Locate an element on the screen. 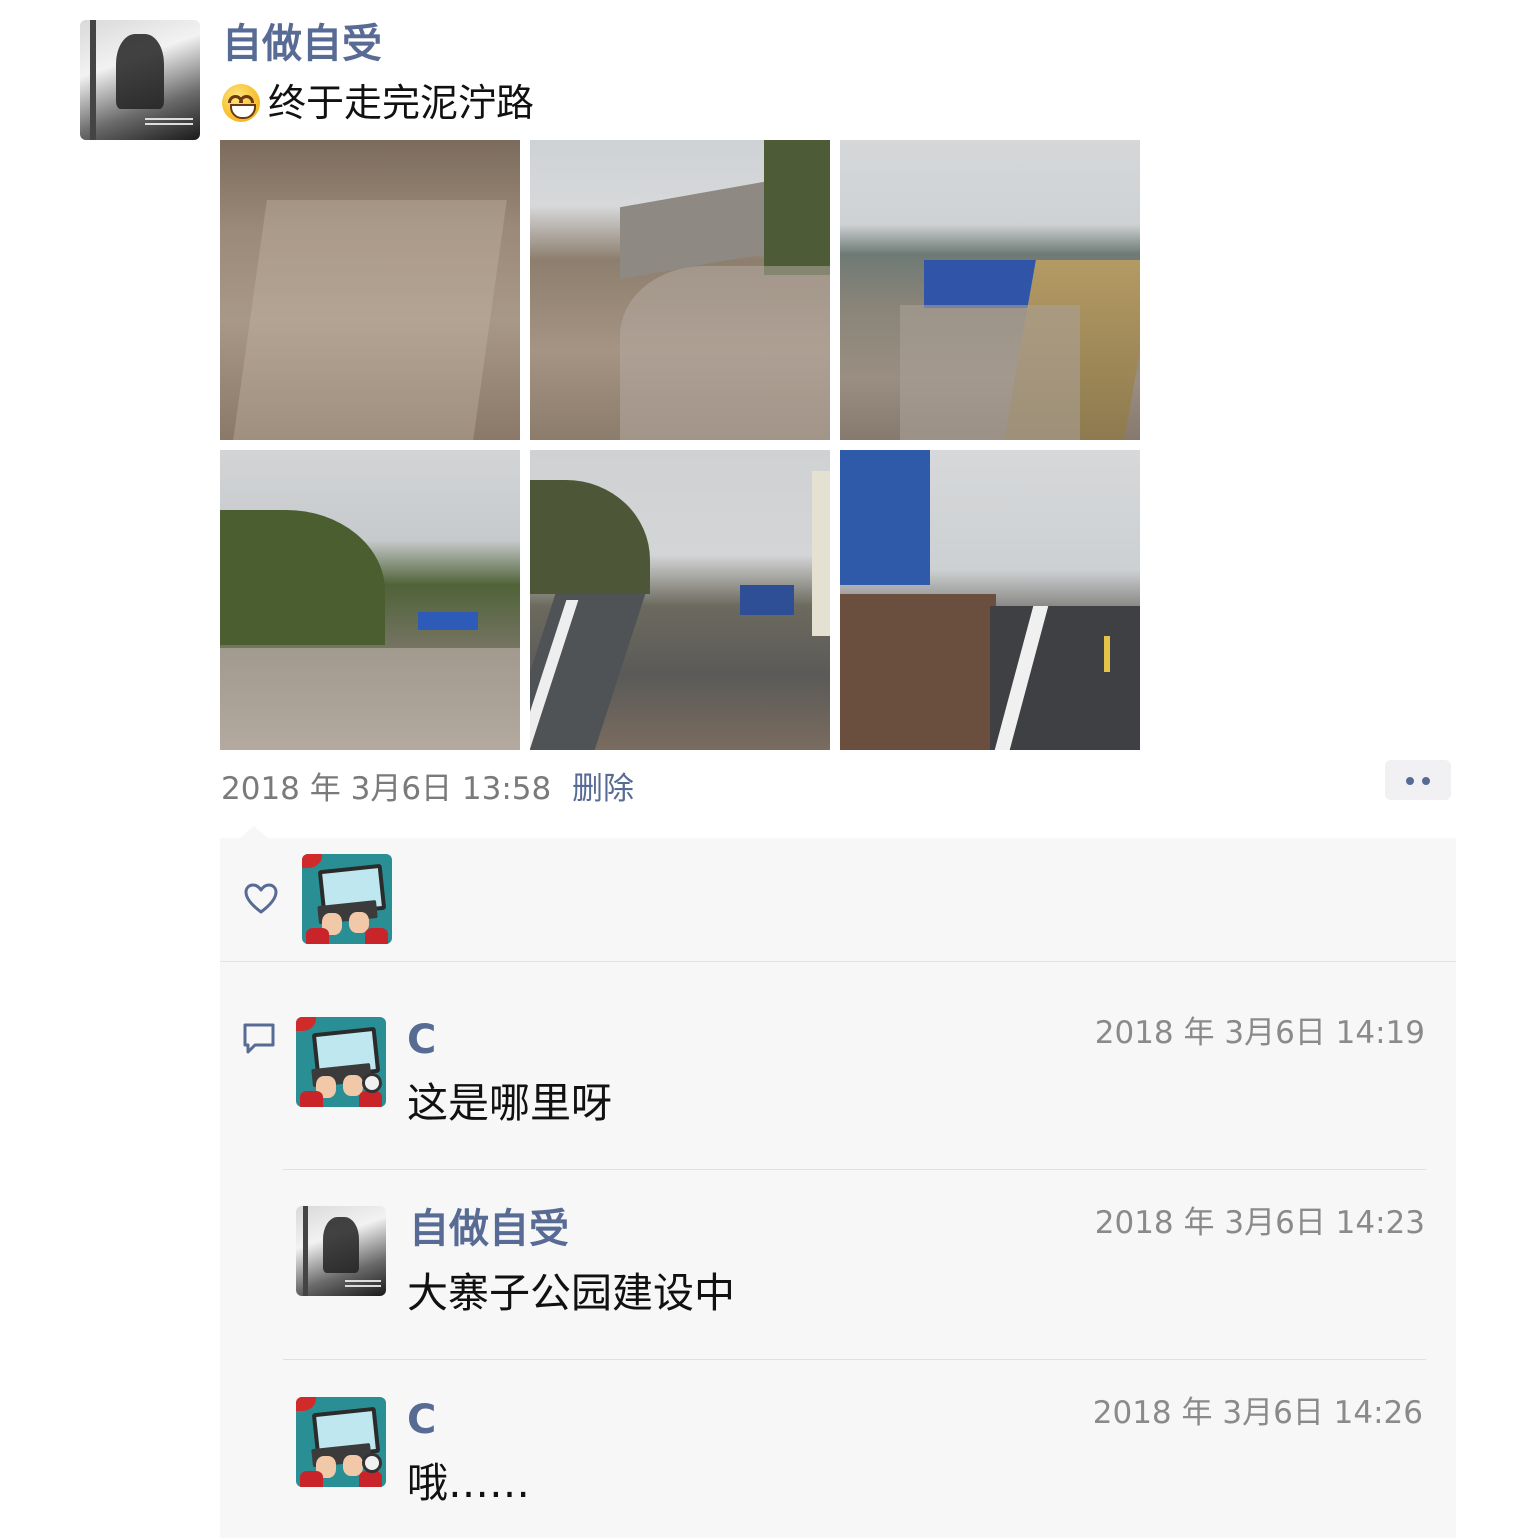 The image size is (1536, 1538). likes-divider is located at coordinates (838, 961).